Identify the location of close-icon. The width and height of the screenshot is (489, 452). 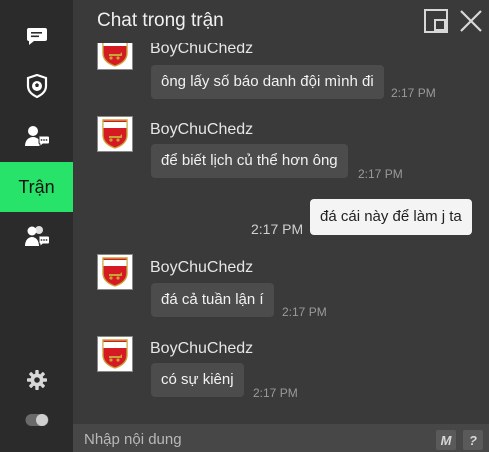
(471, 21).